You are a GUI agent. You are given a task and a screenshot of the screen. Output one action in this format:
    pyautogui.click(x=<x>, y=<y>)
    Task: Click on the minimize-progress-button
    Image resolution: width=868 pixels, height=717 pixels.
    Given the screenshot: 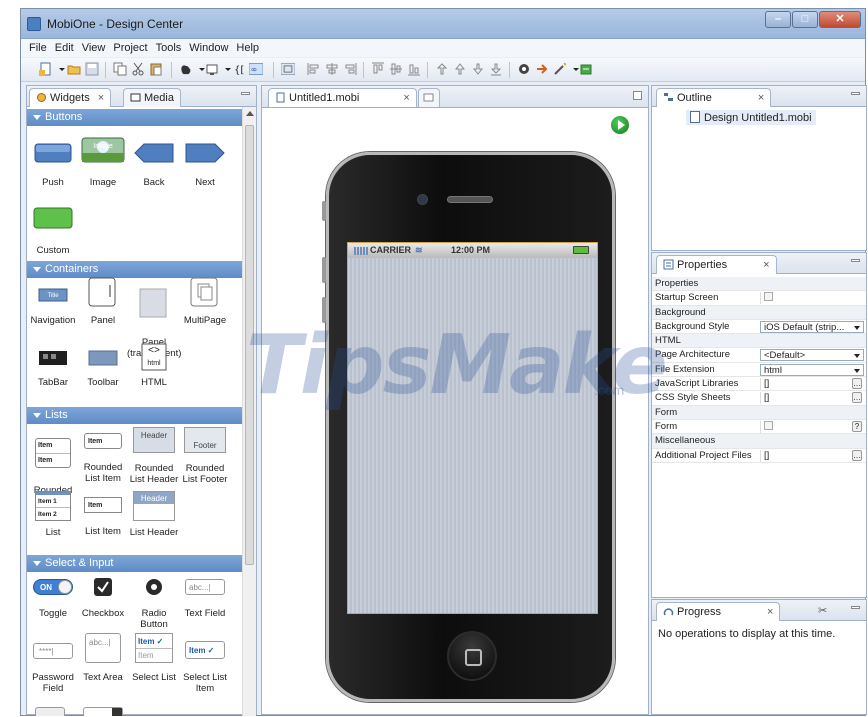 What is the action you would take?
    pyautogui.click(x=855, y=607)
    